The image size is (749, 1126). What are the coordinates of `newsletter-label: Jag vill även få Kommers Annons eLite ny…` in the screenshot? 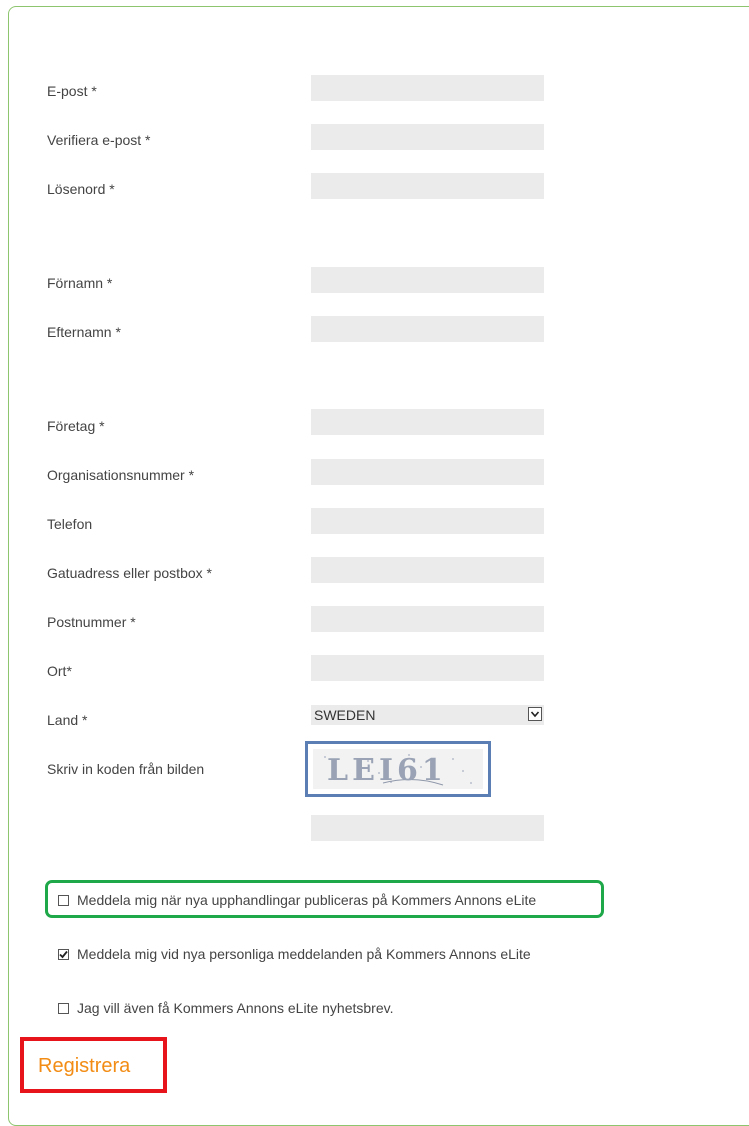 It's located at (235, 1008).